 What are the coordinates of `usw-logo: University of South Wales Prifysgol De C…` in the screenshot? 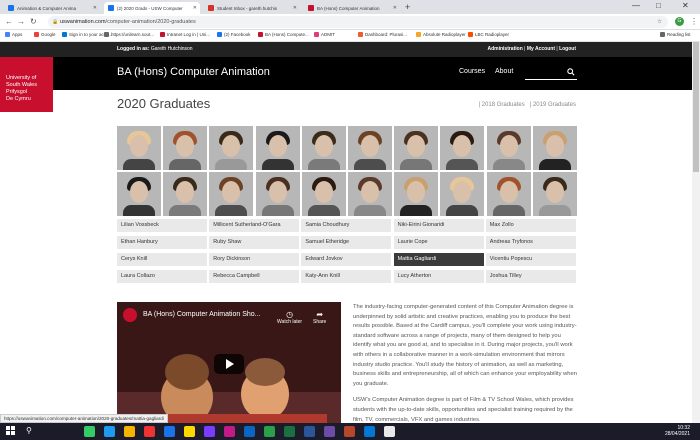 It's located at (26, 84).